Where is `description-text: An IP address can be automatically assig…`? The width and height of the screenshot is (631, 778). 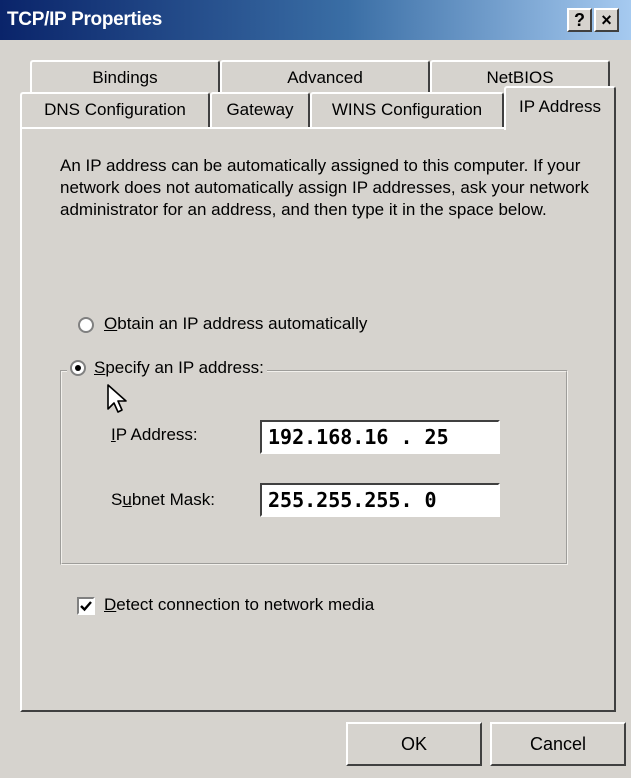 description-text: An IP address can be automatically assig… is located at coordinates (324, 187).